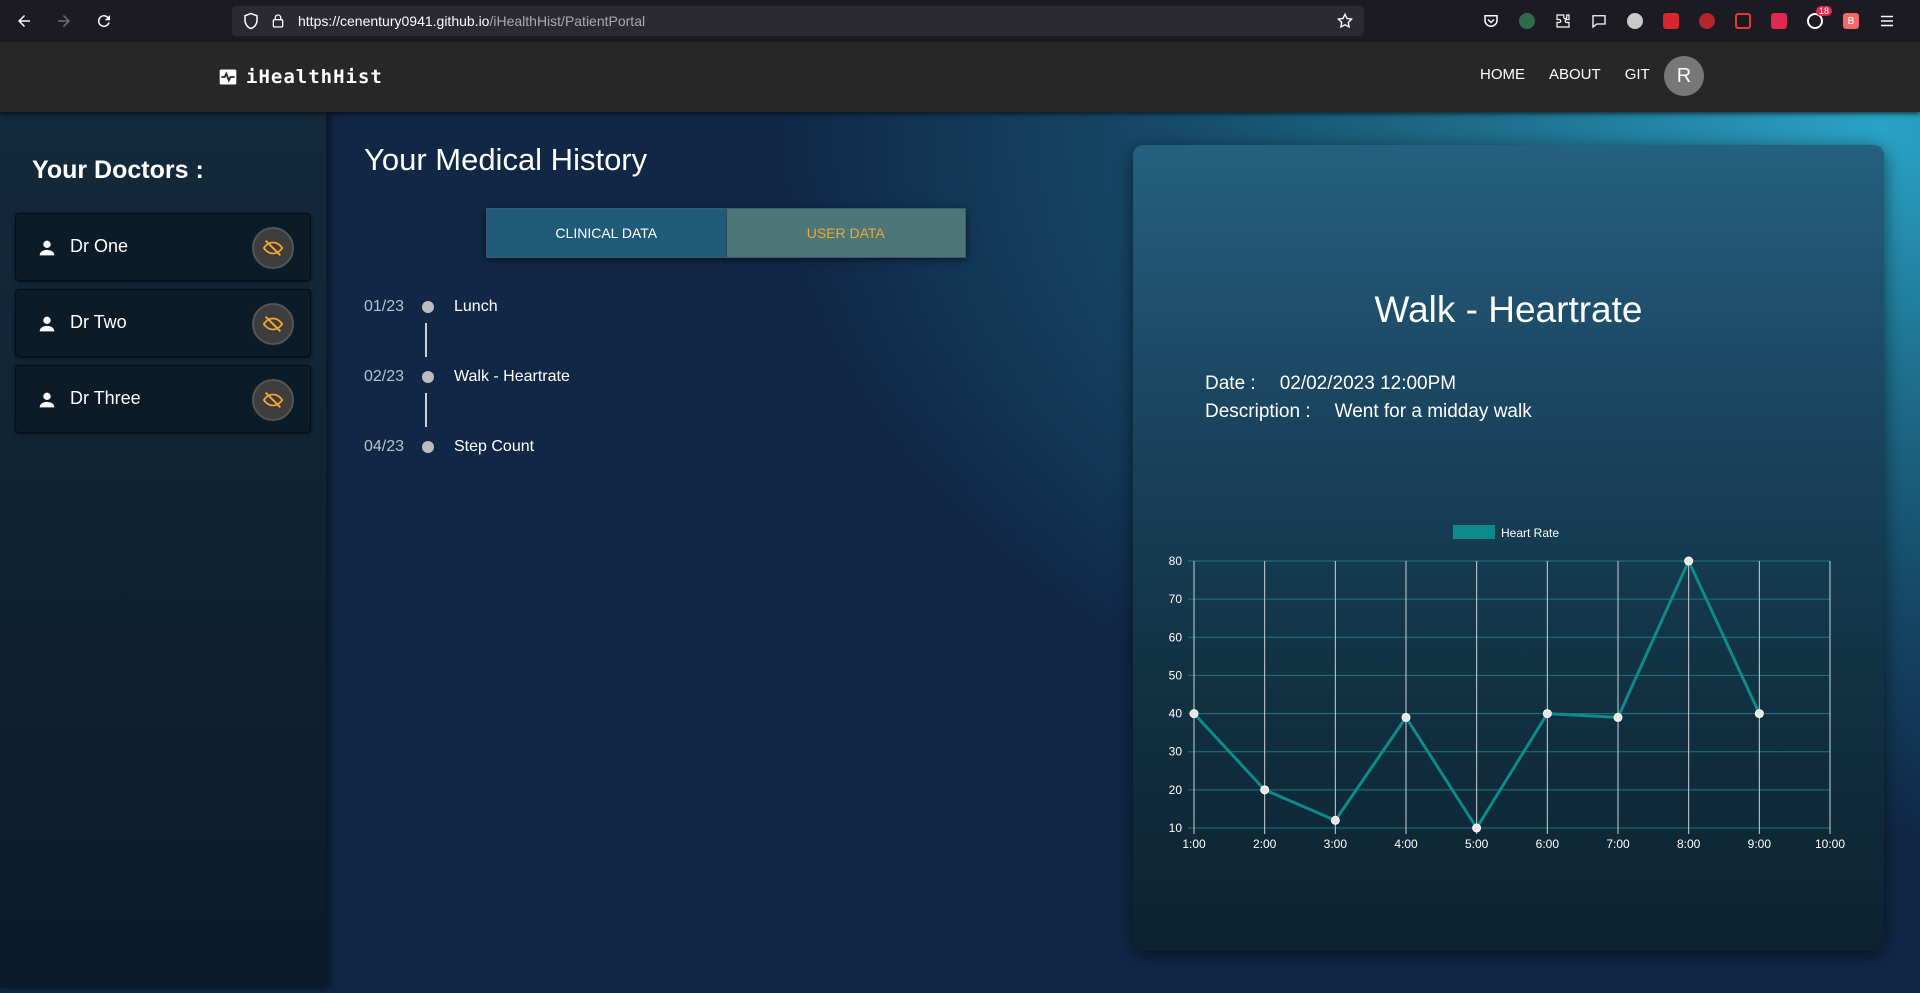 The image size is (1920, 993). Describe the element at coordinates (1336, 844) in the screenshot. I see `x-tick-label: 3:00` at that location.